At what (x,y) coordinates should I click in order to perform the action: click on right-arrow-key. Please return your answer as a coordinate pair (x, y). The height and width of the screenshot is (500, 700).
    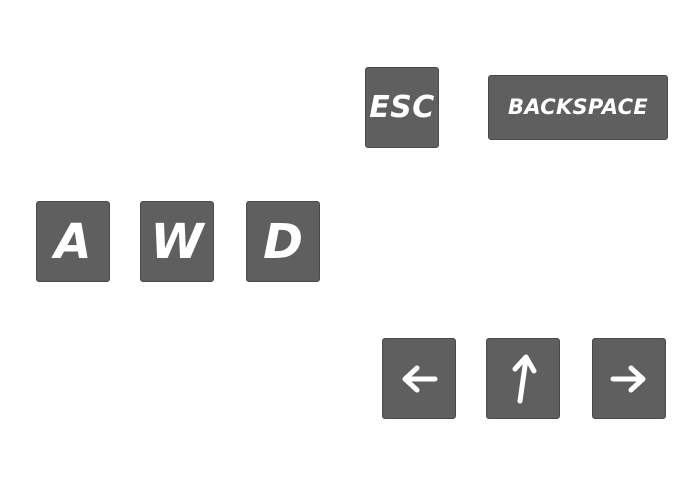
    Looking at the image, I should click on (629, 378).